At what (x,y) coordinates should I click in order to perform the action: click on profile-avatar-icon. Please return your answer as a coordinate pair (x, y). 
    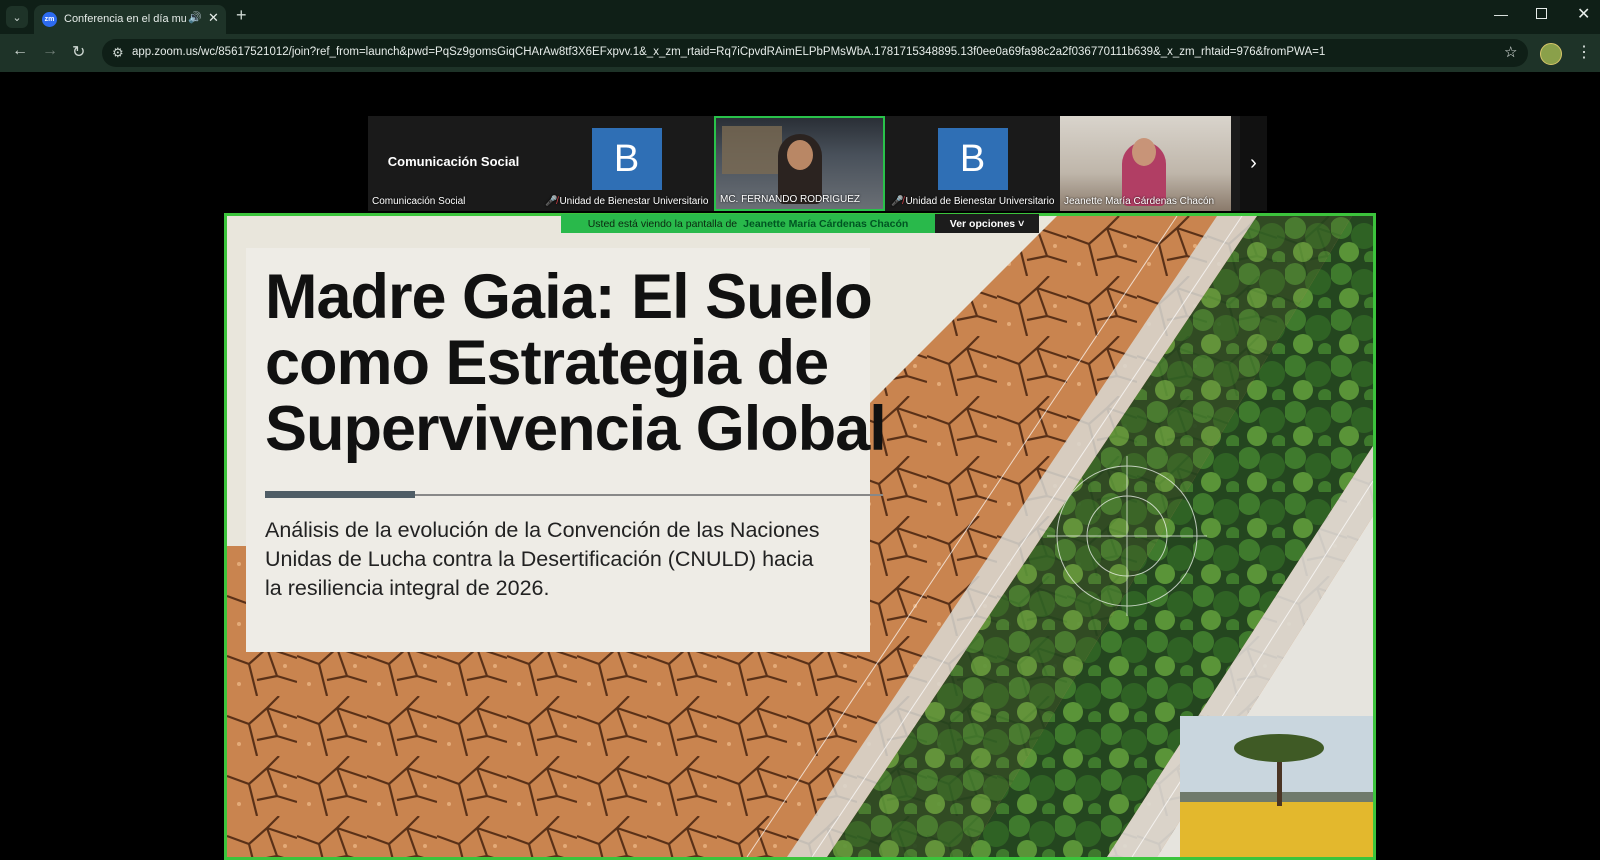
    Looking at the image, I should click on (1551, 54).